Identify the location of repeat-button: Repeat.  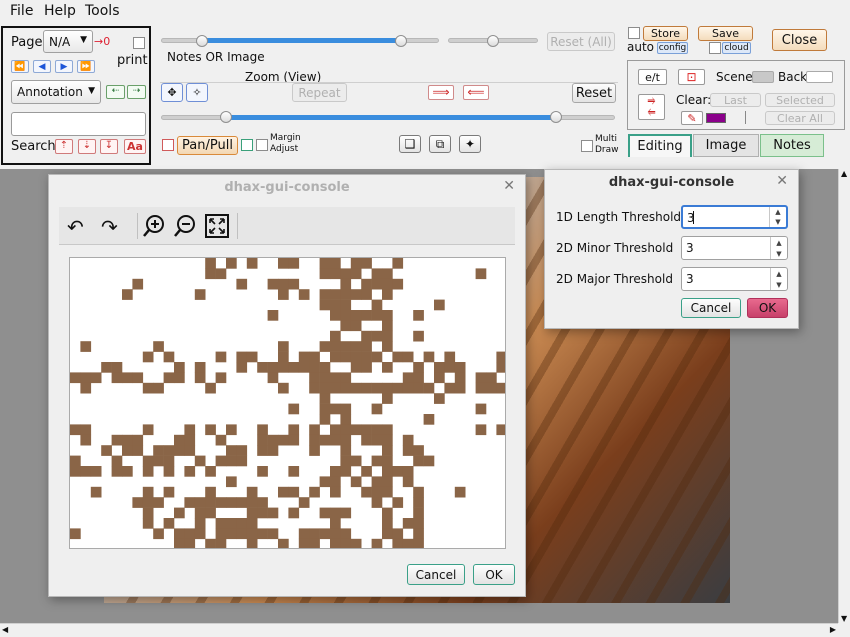
(319, 92).